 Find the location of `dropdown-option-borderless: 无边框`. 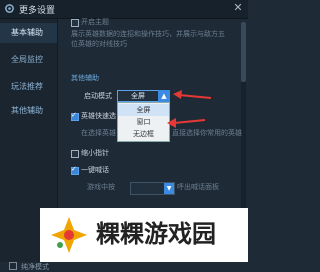

dropdown-option-borderless: 无边框 is located at coordinates (143, 134).